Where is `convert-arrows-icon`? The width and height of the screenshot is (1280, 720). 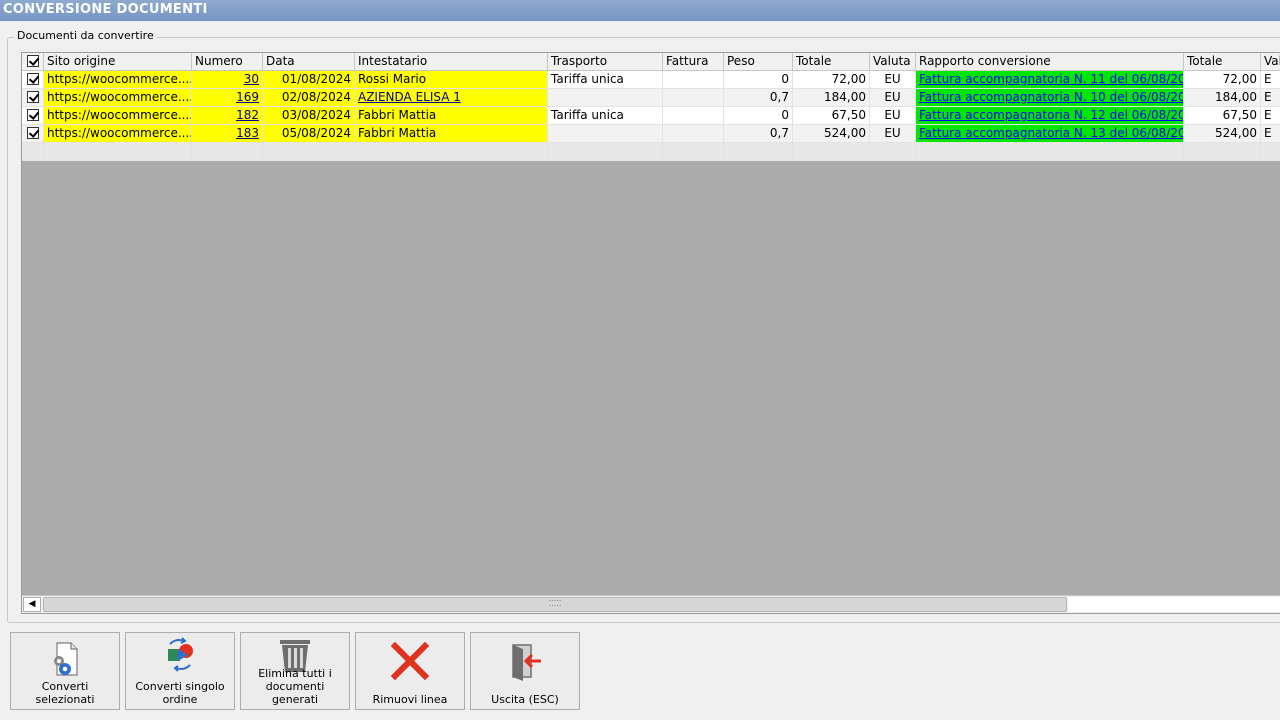 convert-arrows-icon is located at coordinates (180, 655).